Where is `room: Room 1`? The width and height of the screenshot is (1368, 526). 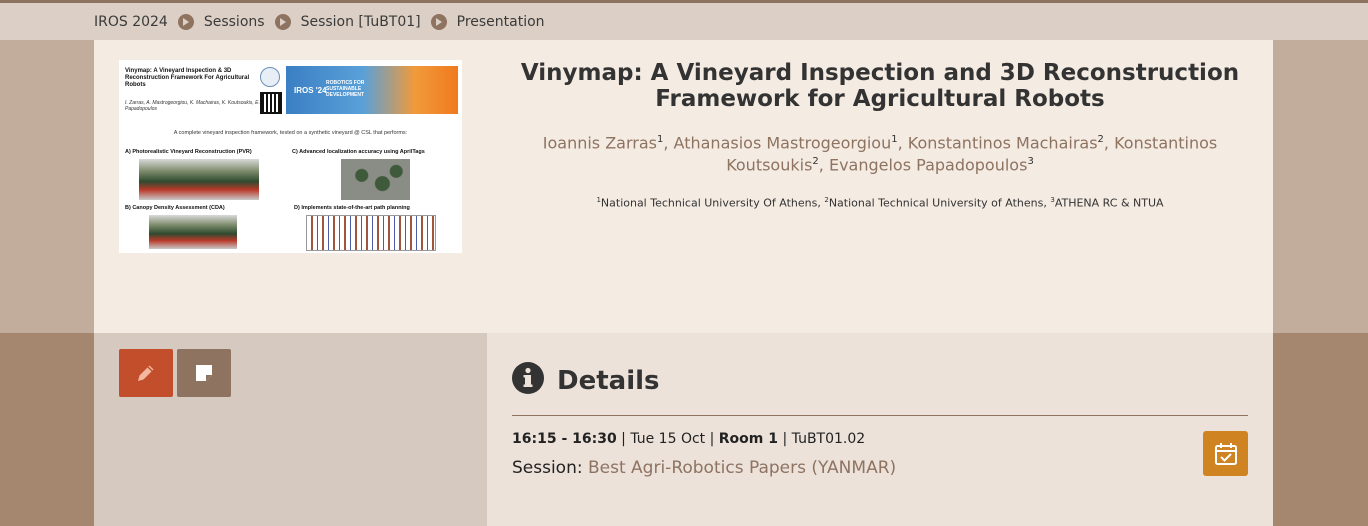
room: Room 1 is located at coordinates (748, 439).